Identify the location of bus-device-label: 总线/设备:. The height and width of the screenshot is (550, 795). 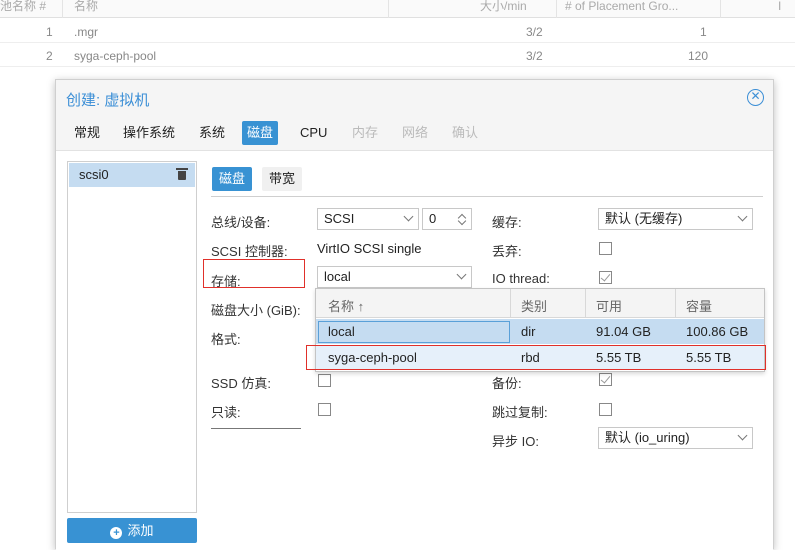
(241, 222).